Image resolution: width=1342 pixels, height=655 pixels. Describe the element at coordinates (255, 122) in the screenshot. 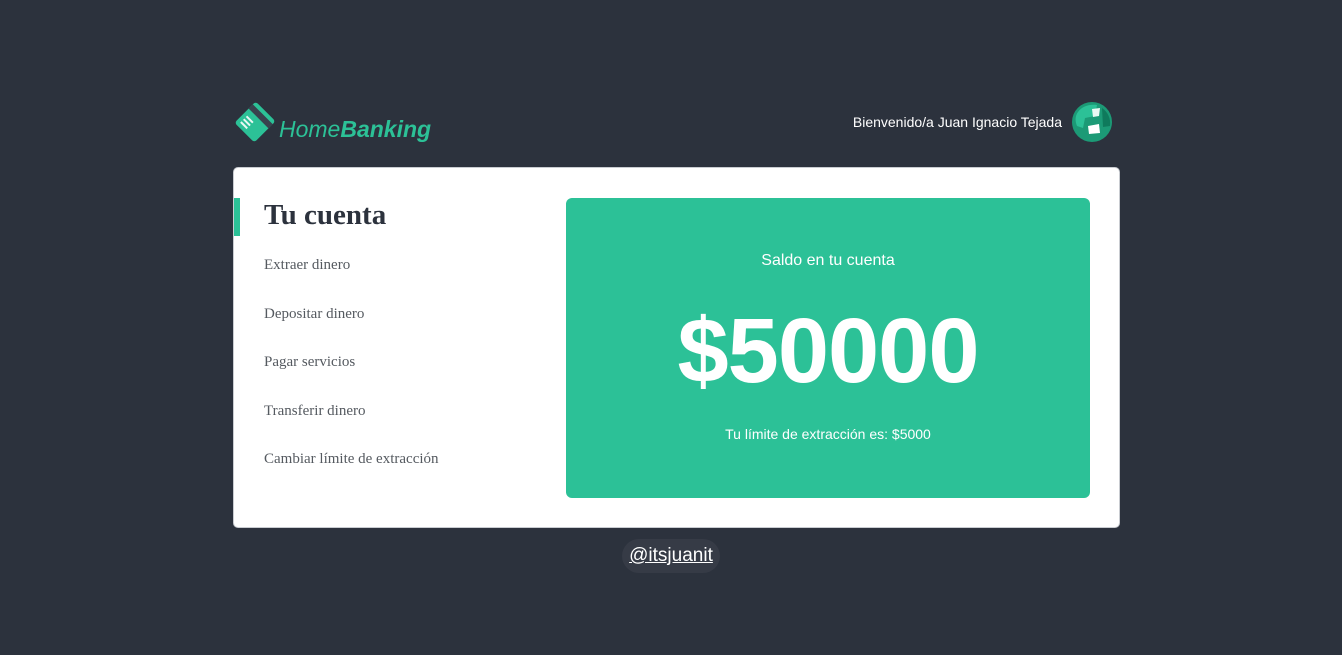

I see `credit-card-icon` at that location.